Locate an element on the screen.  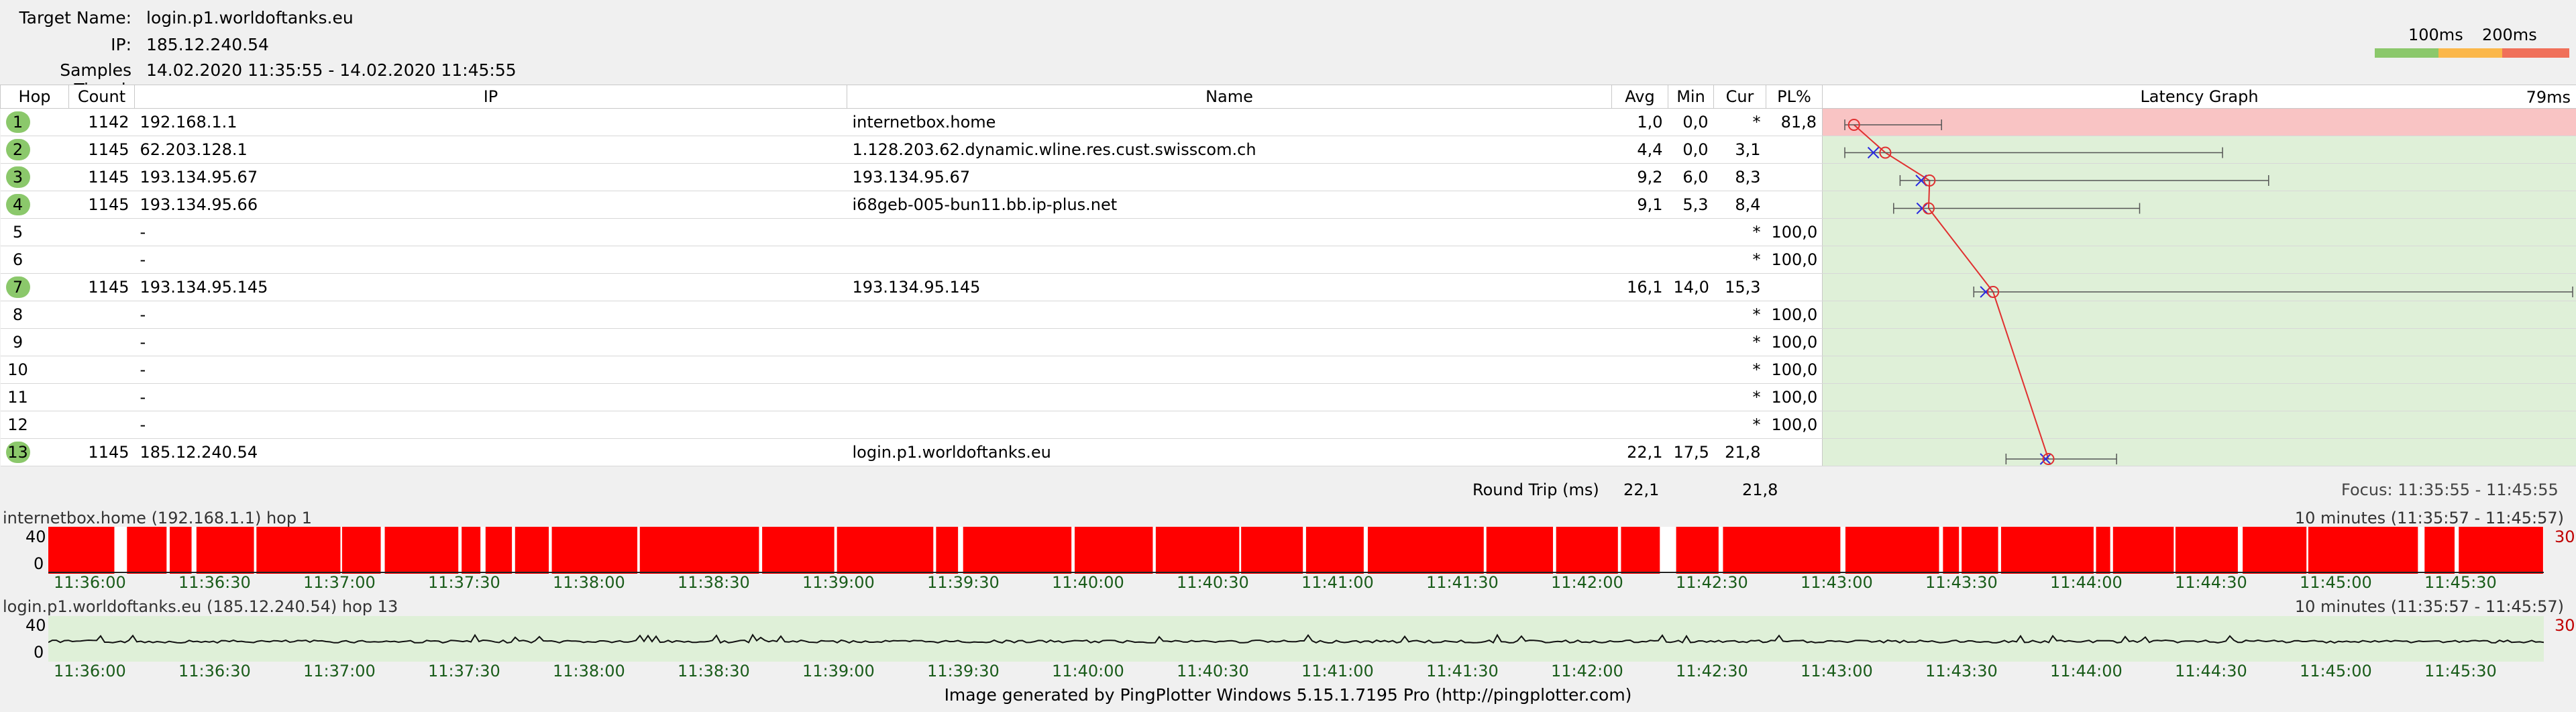
hop-number-badge: 4 is located at coordinates (17, 204).